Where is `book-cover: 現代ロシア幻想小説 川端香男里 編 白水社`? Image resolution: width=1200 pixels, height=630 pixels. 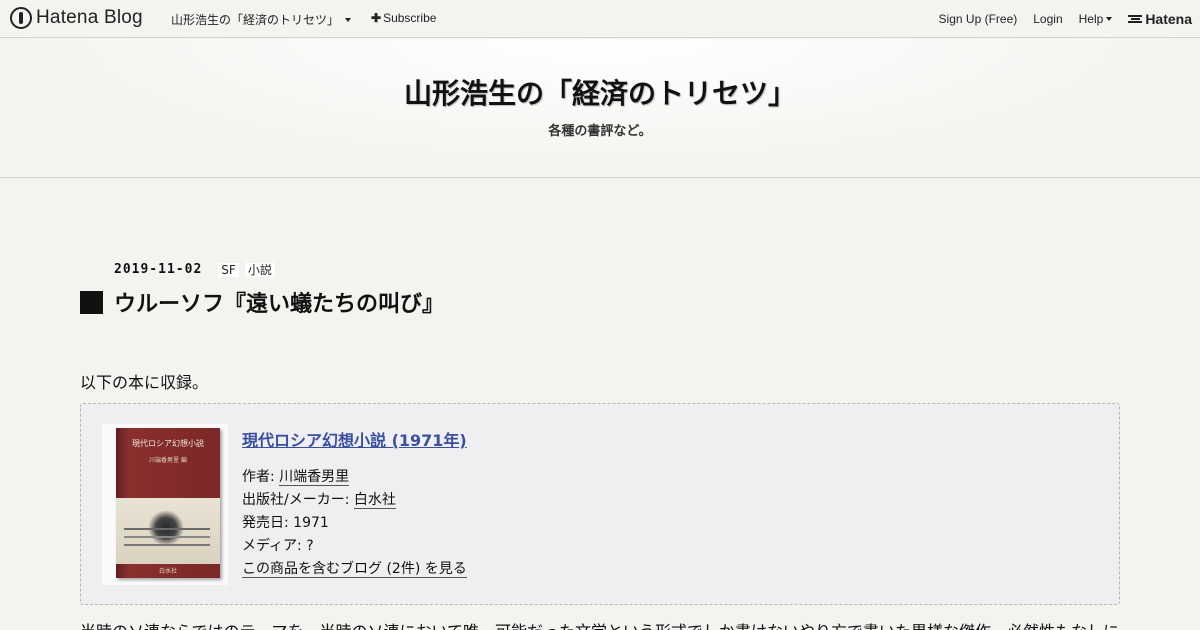 book-cover: 現代ロシア幻想小説 川端香男里 編 白水社 is located at coordinates (168, 503).